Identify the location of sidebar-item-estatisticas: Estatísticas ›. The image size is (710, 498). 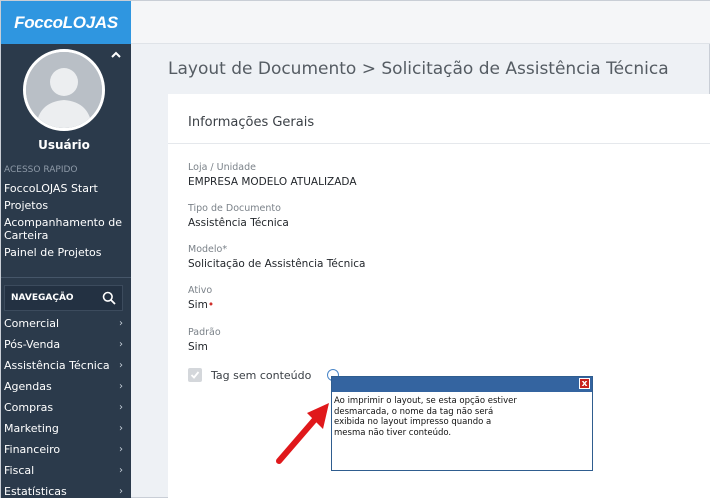
(65, 489).